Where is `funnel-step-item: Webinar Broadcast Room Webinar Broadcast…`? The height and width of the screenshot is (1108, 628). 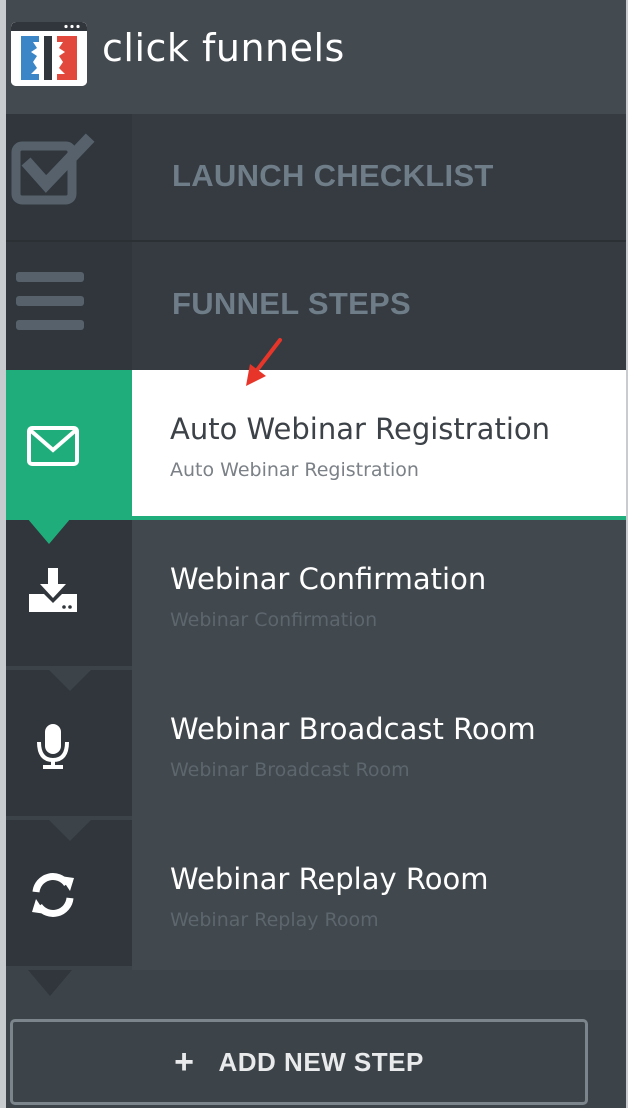 funnel-step-item: Webinar Broadcast Room Webinar Broadcast… is located at coordinates (316, 744).